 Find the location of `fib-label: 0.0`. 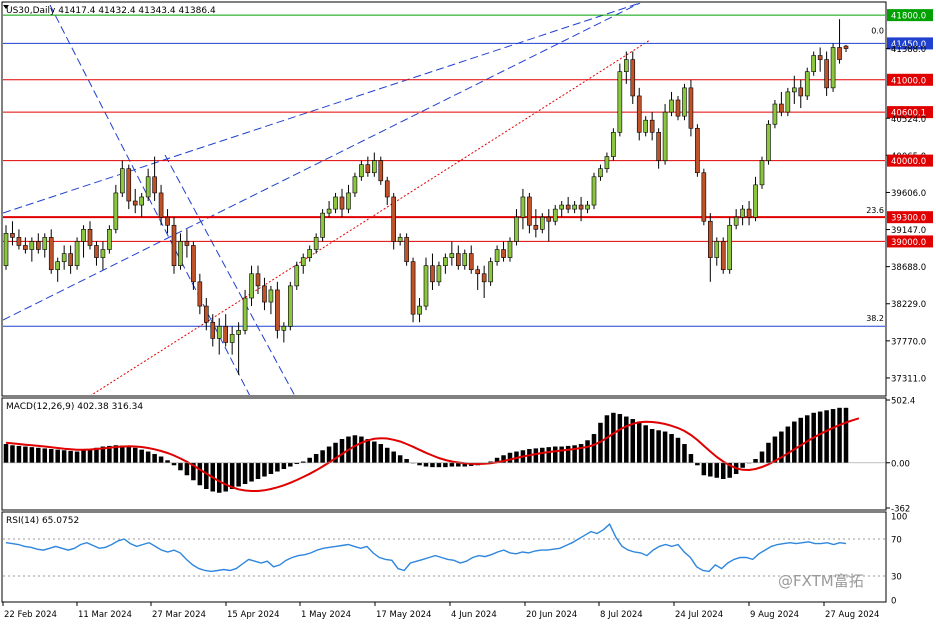

fib-label: 0.0 is located at coordinates (877, 30).